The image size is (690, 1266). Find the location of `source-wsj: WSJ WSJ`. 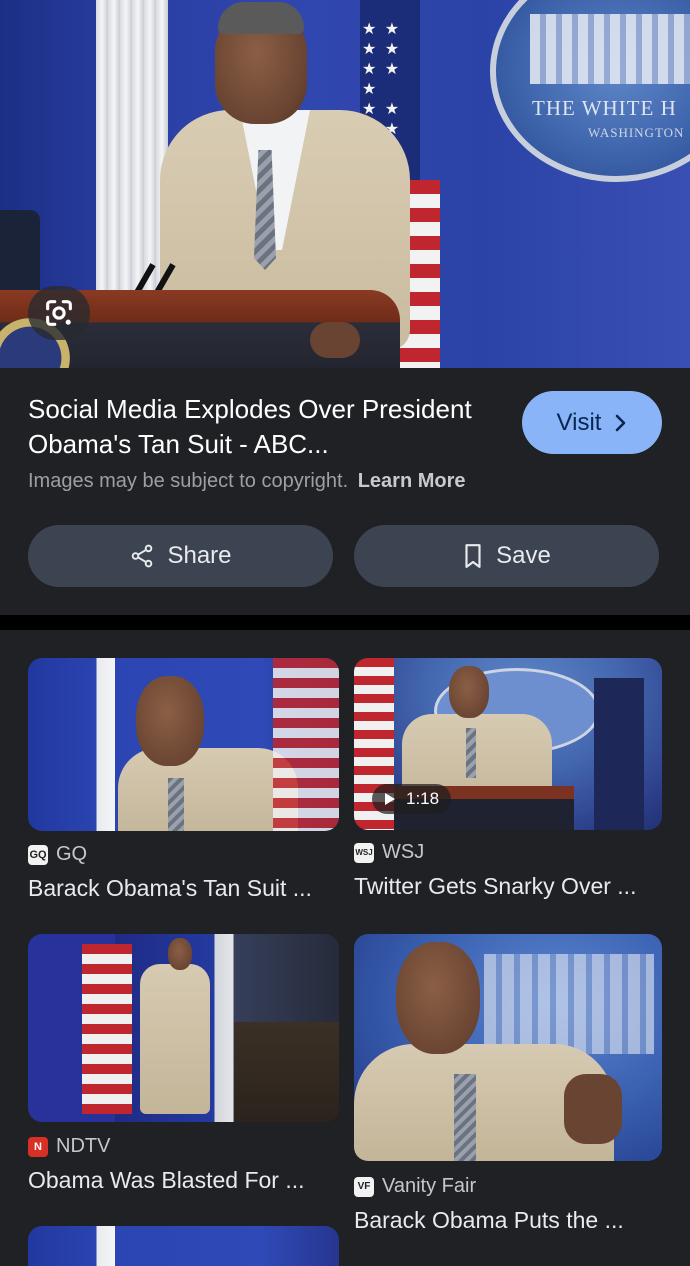

source-wsj: WSJ WSJ is located at coordinates (389, 852).